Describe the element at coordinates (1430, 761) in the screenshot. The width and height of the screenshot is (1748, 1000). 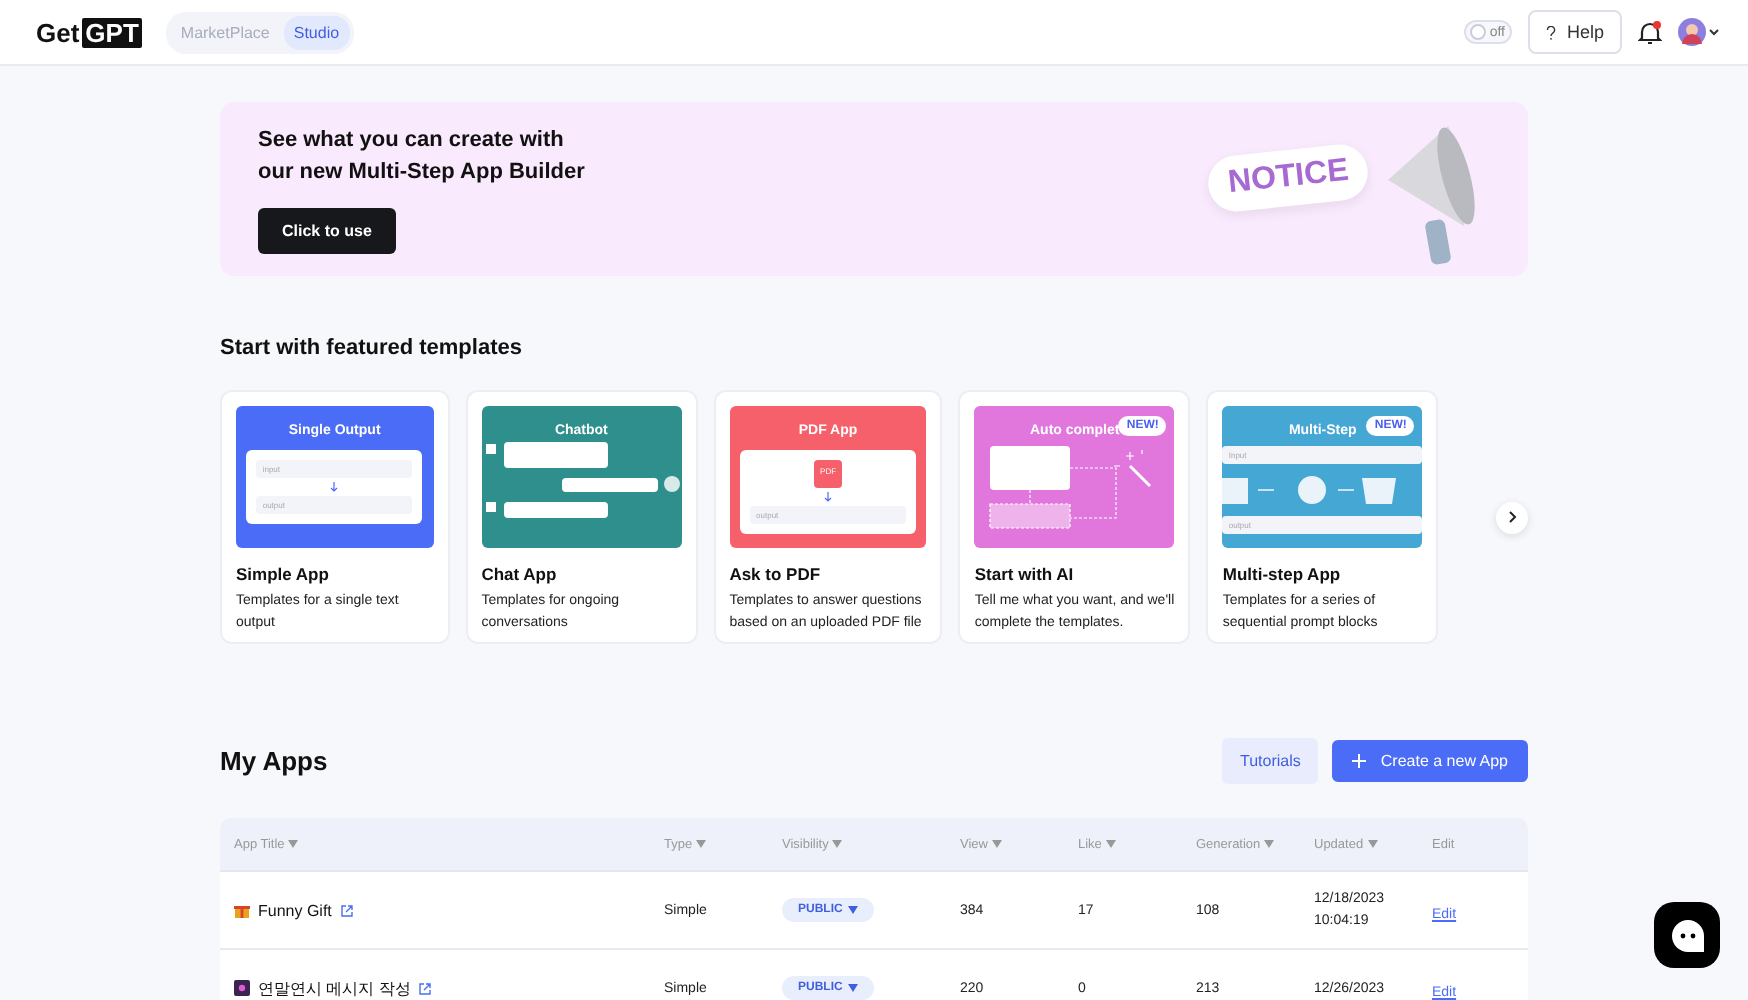
I see `create-app-button: Create a new App` at that location.